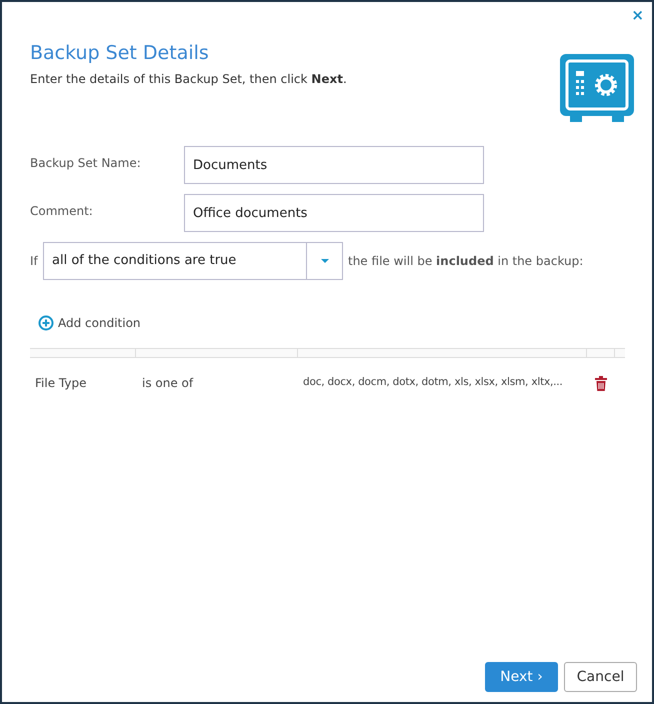 This screenshot has height=704, width=654. Describe the element at coordinates (61, 383) in the screenshot. I see `table-cell-text: File Type` at that location.